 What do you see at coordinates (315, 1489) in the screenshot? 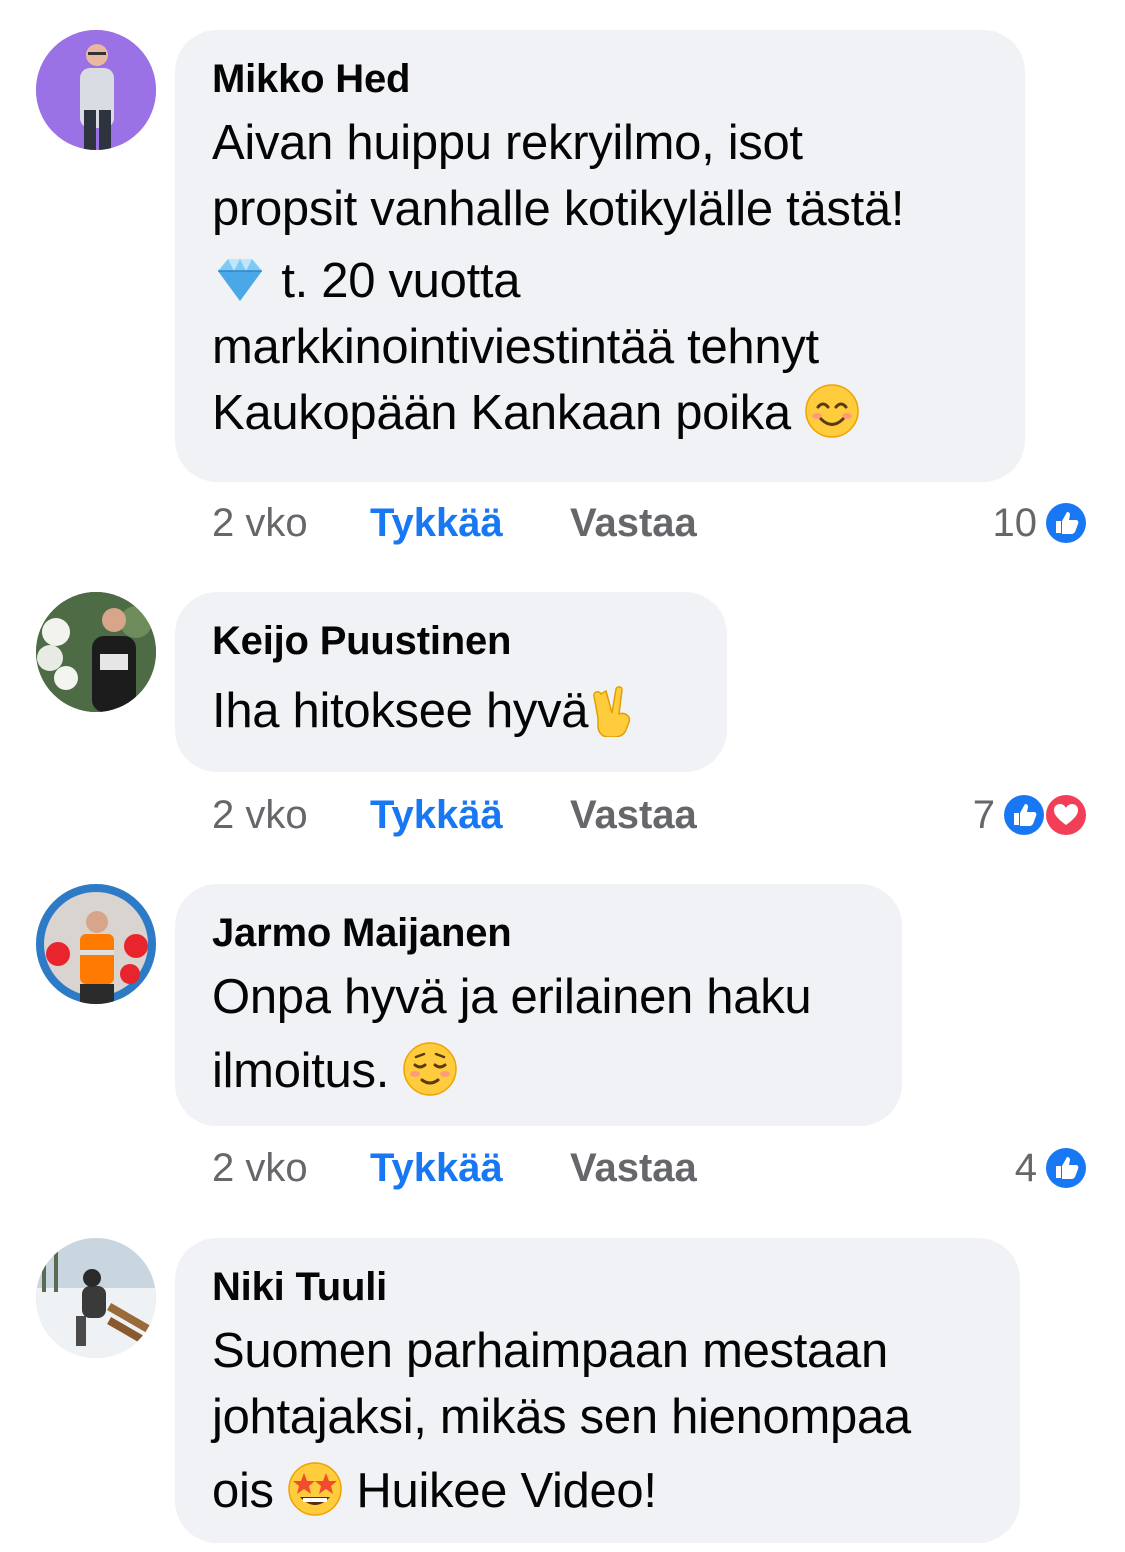
I see `star-struck-emoji` at bounding box center [315, 1489].